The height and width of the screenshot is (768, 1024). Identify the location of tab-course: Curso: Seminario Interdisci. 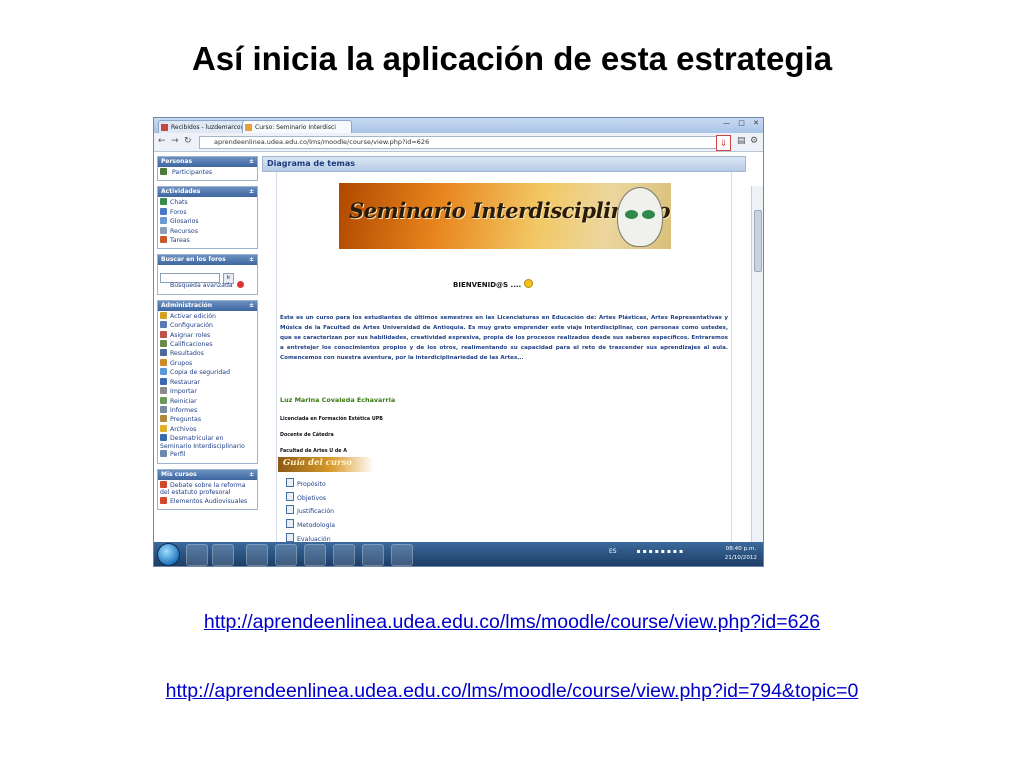
(297, 127).